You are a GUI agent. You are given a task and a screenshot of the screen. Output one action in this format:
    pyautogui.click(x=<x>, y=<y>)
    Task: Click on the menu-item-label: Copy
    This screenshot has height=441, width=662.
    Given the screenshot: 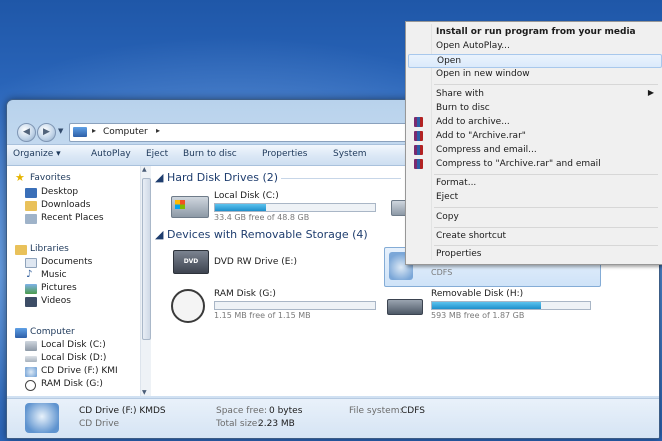 What is the action you would take?
    pyautogui.click(x=447, y=217)
    